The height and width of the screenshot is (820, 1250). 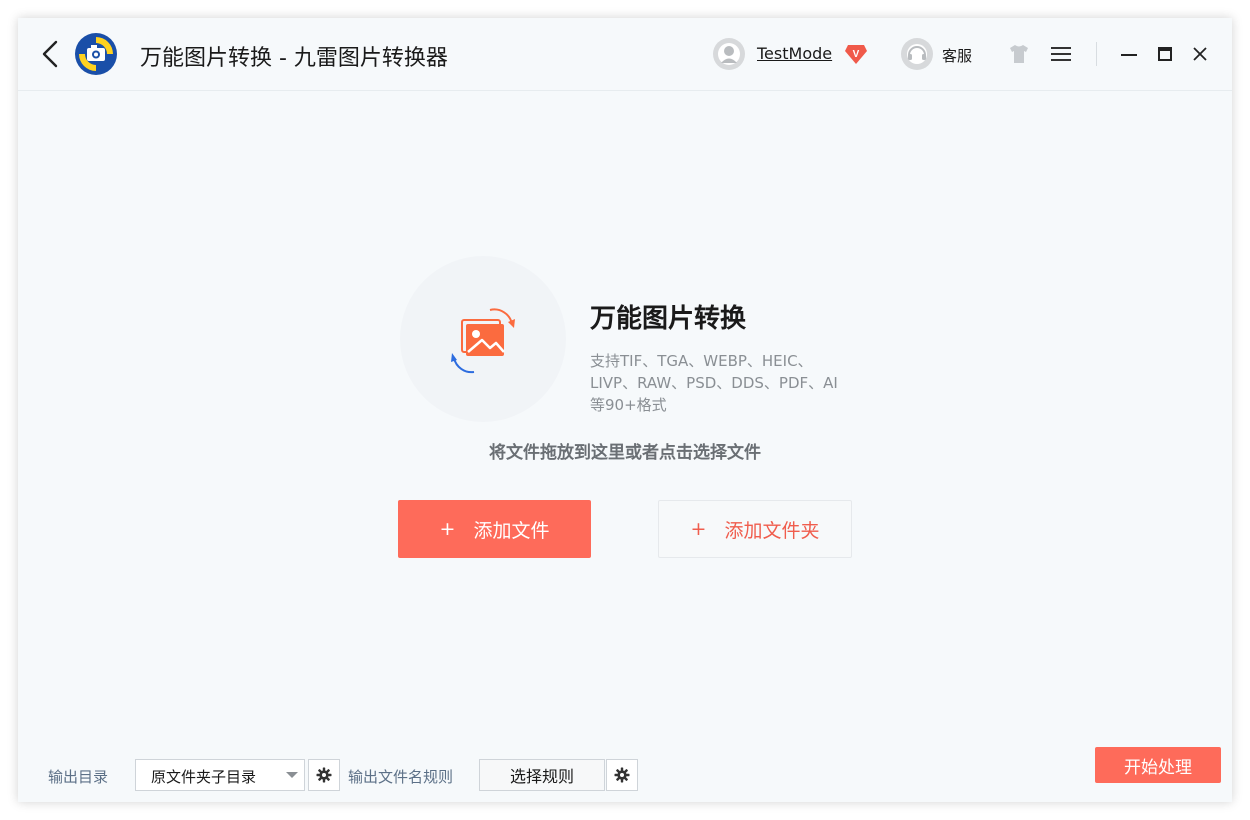 What do you see at coordinates (1129, 54) in the screenshot?
I see `minimize-icon` at bounding box center [1129, 54].